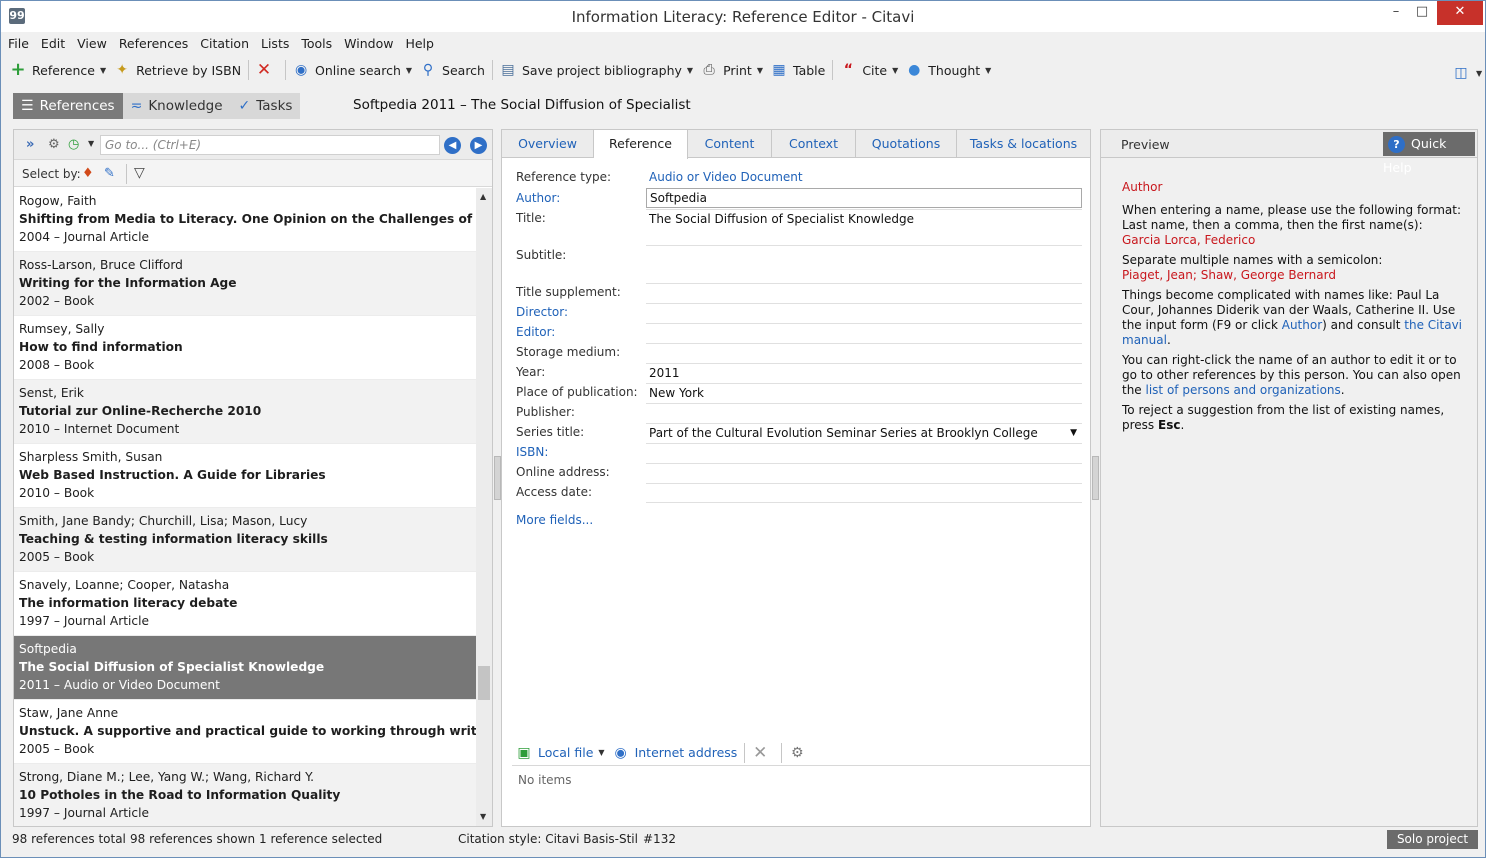 This screenshot has height=858, width=1486. I want to click on menu-help: Help, so click(419, 44).